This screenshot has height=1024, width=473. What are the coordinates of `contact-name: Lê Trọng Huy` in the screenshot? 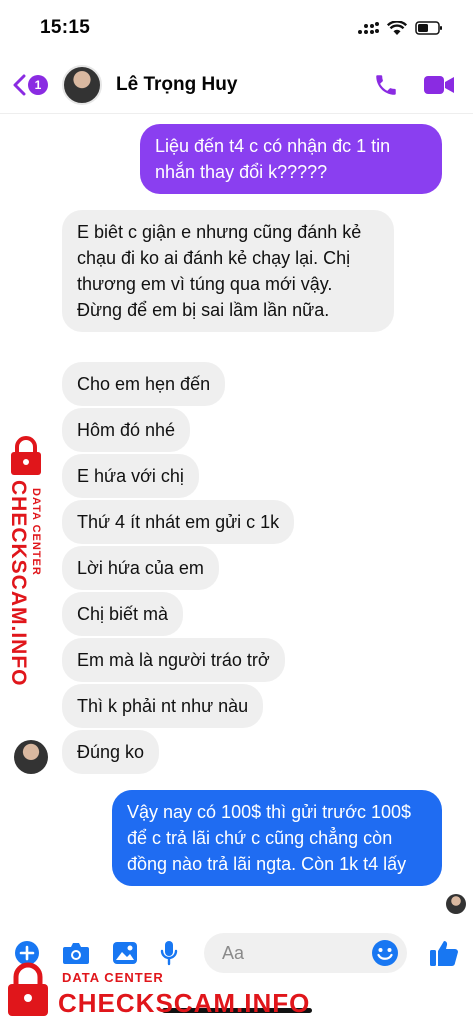 It's located at (244, 85).